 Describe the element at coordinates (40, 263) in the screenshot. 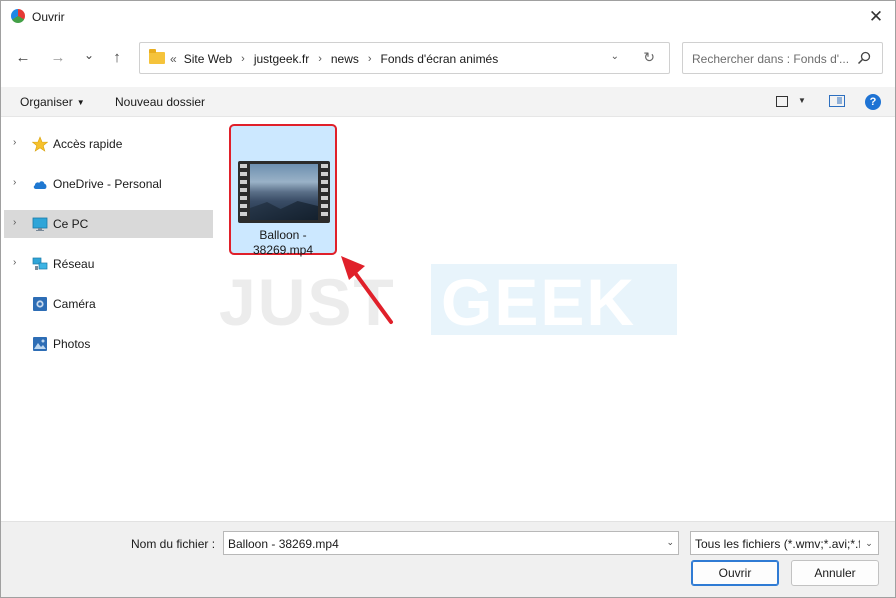

I see `network-icon` at that location.